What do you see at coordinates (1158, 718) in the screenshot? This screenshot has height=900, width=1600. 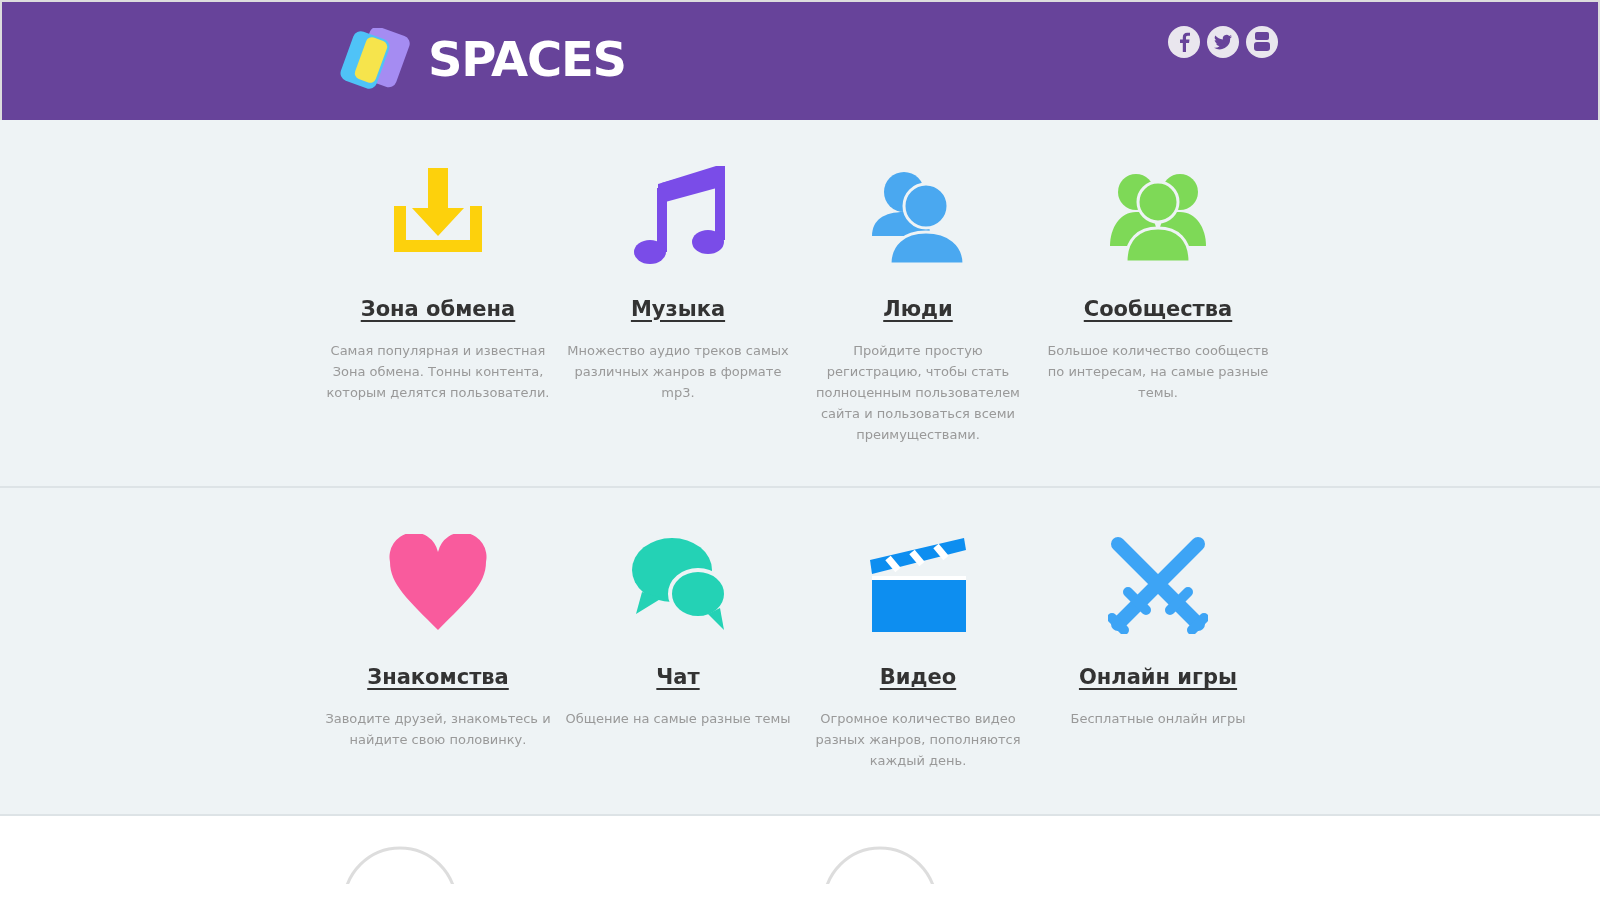 I see `feature-description: Бесплатные онлайн игры` at bounding box center [1158, 718].